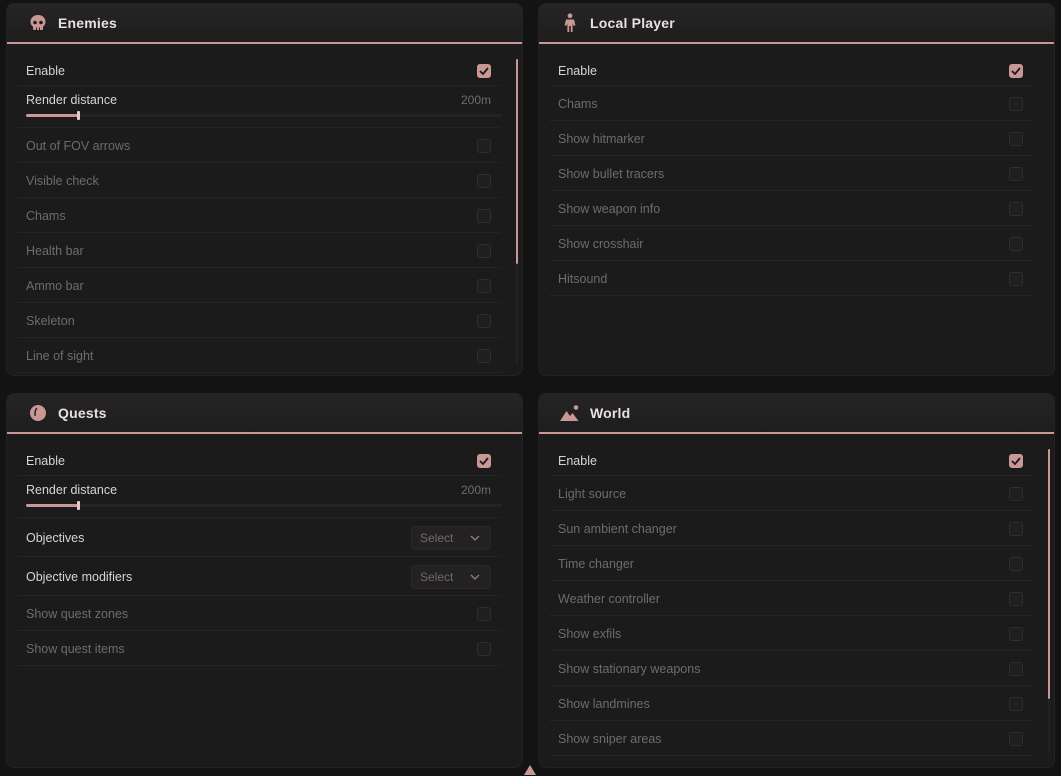 The height and width of the screenshot is (776, 1061). I want to click on option-label: Show quest zones, so click(77, 613).